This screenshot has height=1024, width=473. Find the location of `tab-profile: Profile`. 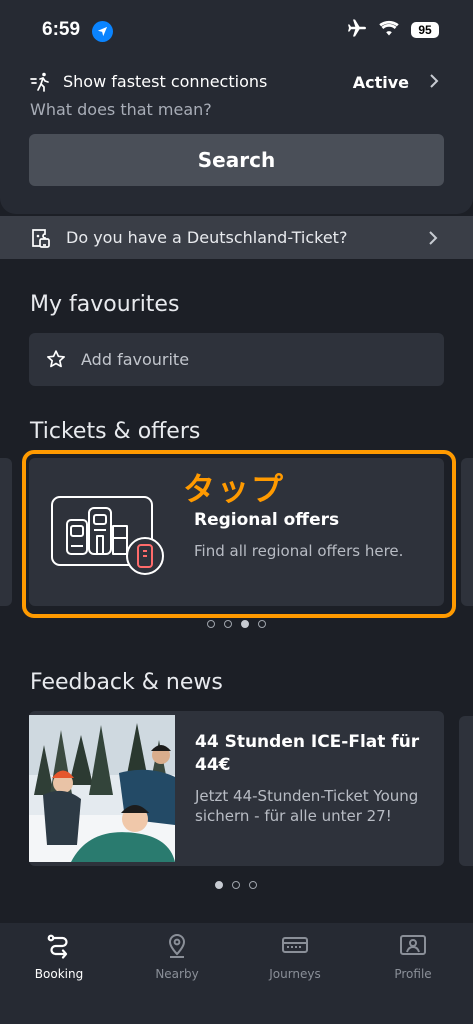

tab-profile: Profile is located at coordinates (413, 973).